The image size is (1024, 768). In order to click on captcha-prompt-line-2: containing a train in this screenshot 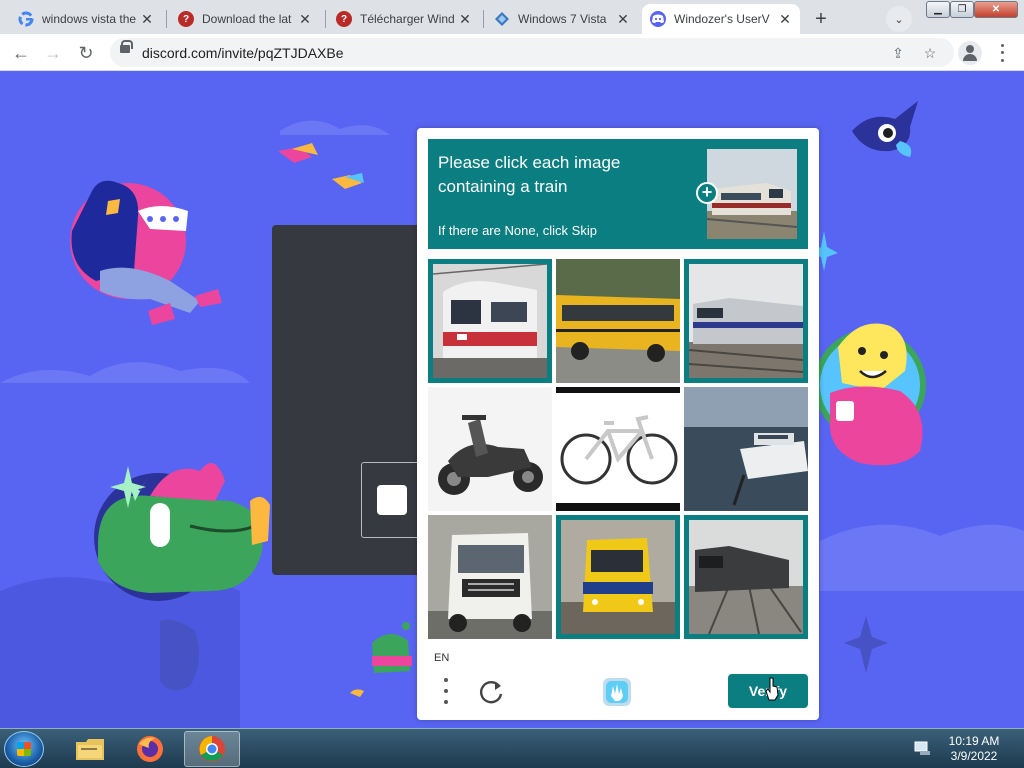, I will do `click(503, 186)`.